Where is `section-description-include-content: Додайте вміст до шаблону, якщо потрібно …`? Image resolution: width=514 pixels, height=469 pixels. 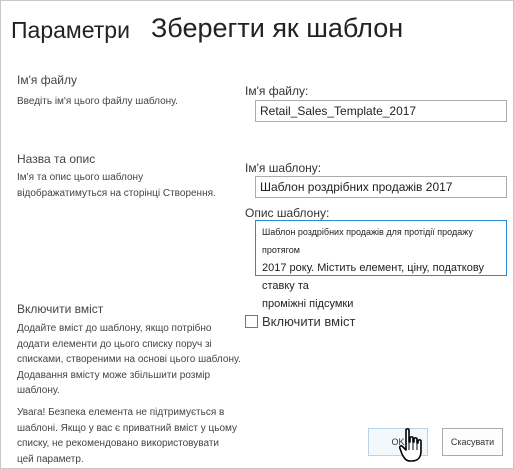
section-description-include-content: Додайте вміст до шаблону, якщо потрібно … is located at coordinates (129, 360).